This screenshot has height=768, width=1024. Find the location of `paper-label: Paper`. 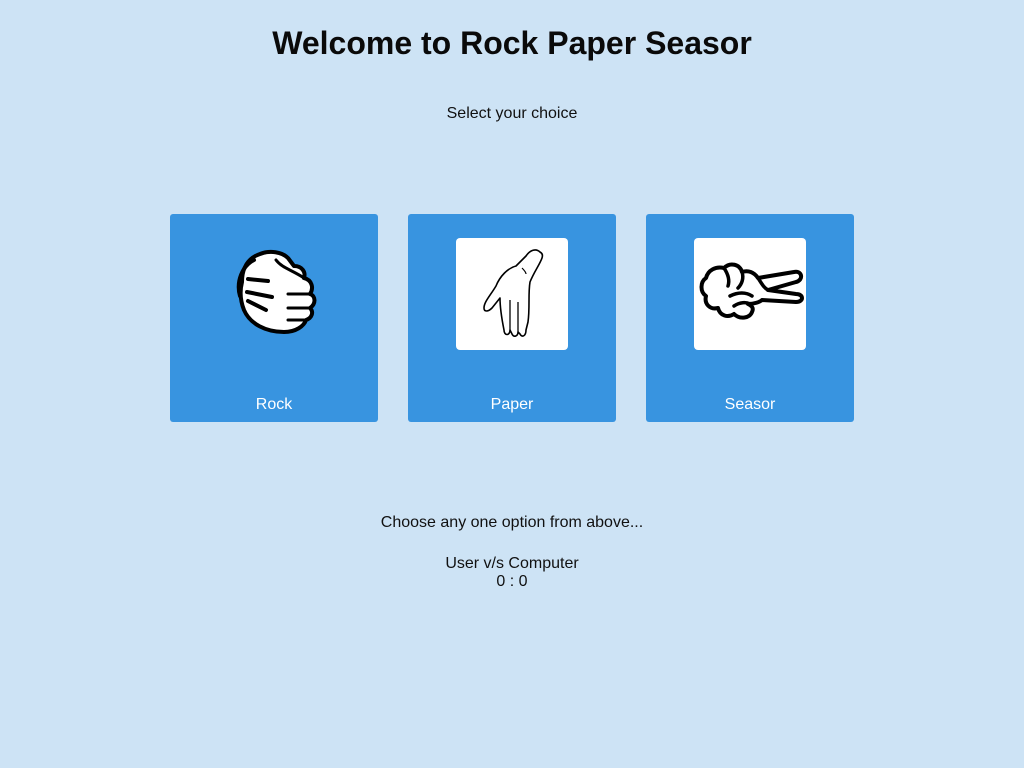

paper-label: Paper is located at coordinates (512, 404).